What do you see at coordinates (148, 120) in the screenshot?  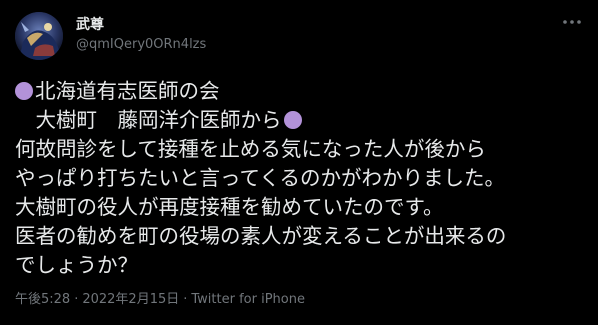 I see `tweet-line-text: 大樹町 藤岡洋介医師から` at bounding box center [148, 120].